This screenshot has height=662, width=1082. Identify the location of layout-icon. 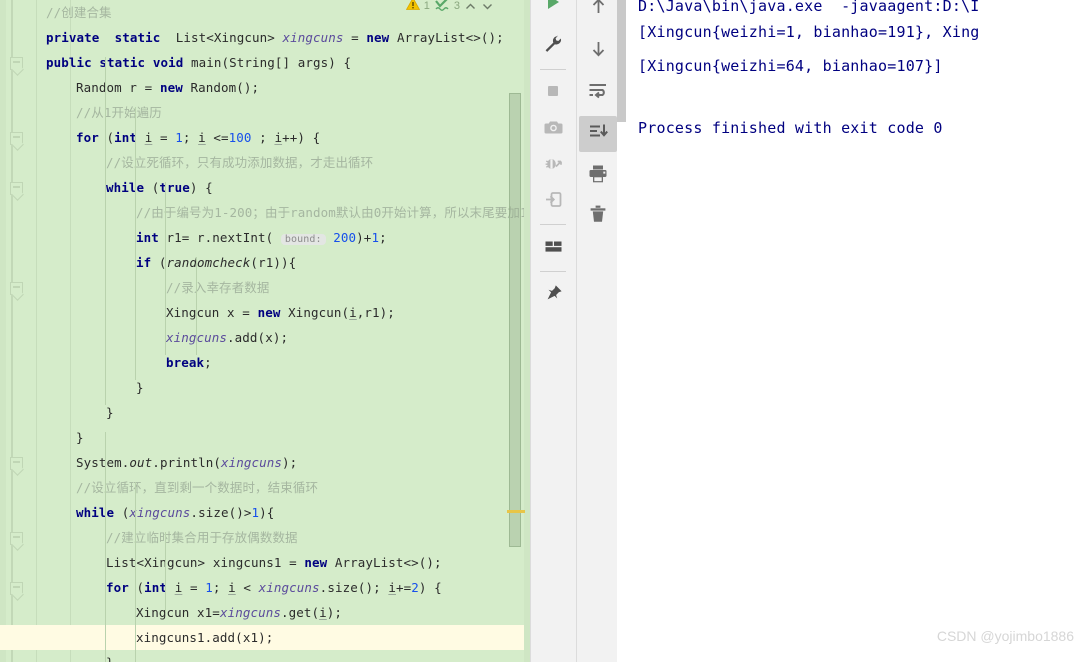
(553, 248).